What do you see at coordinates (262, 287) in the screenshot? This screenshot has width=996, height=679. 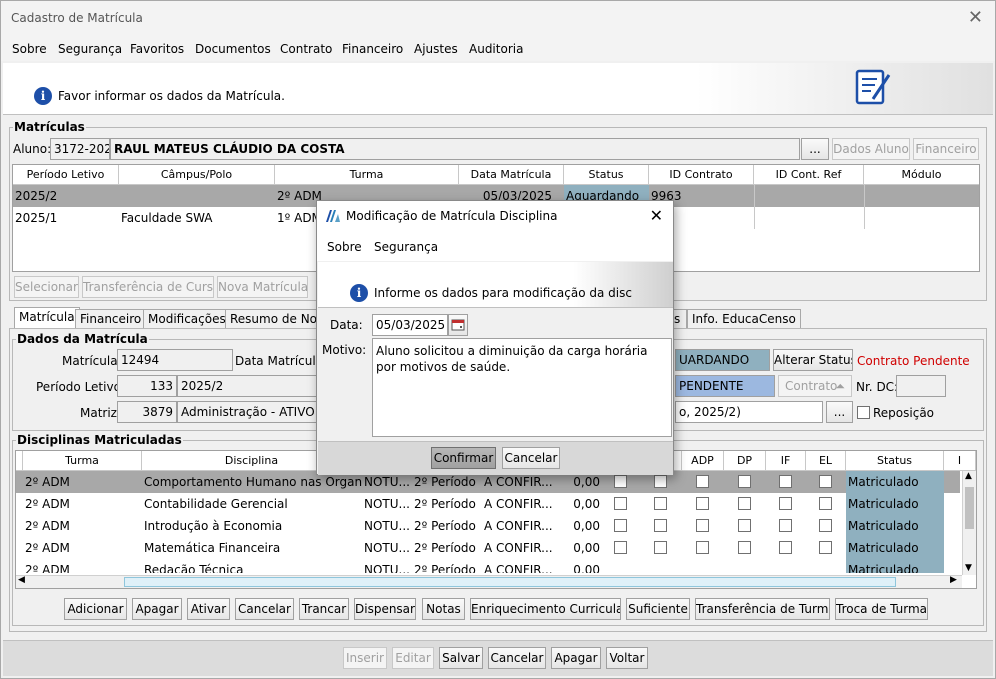 I see `nova-matricula-button: Nova Matrícula` at bounding box center [262, 287].